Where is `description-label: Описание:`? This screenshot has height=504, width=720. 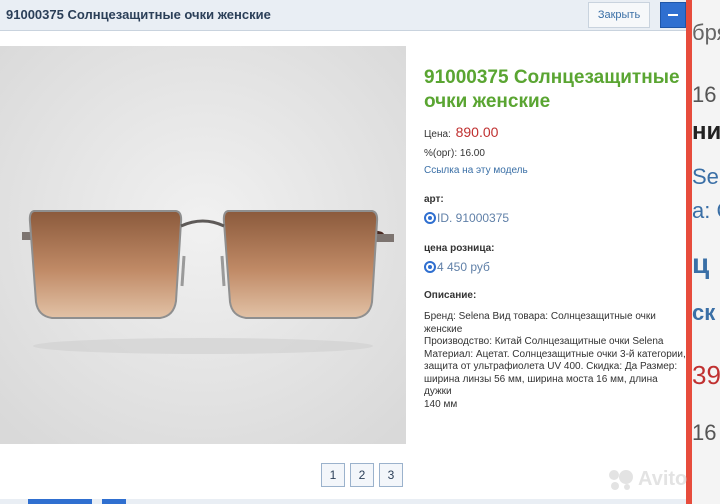
description-label: Описание: is located at coordinates (450, 295).